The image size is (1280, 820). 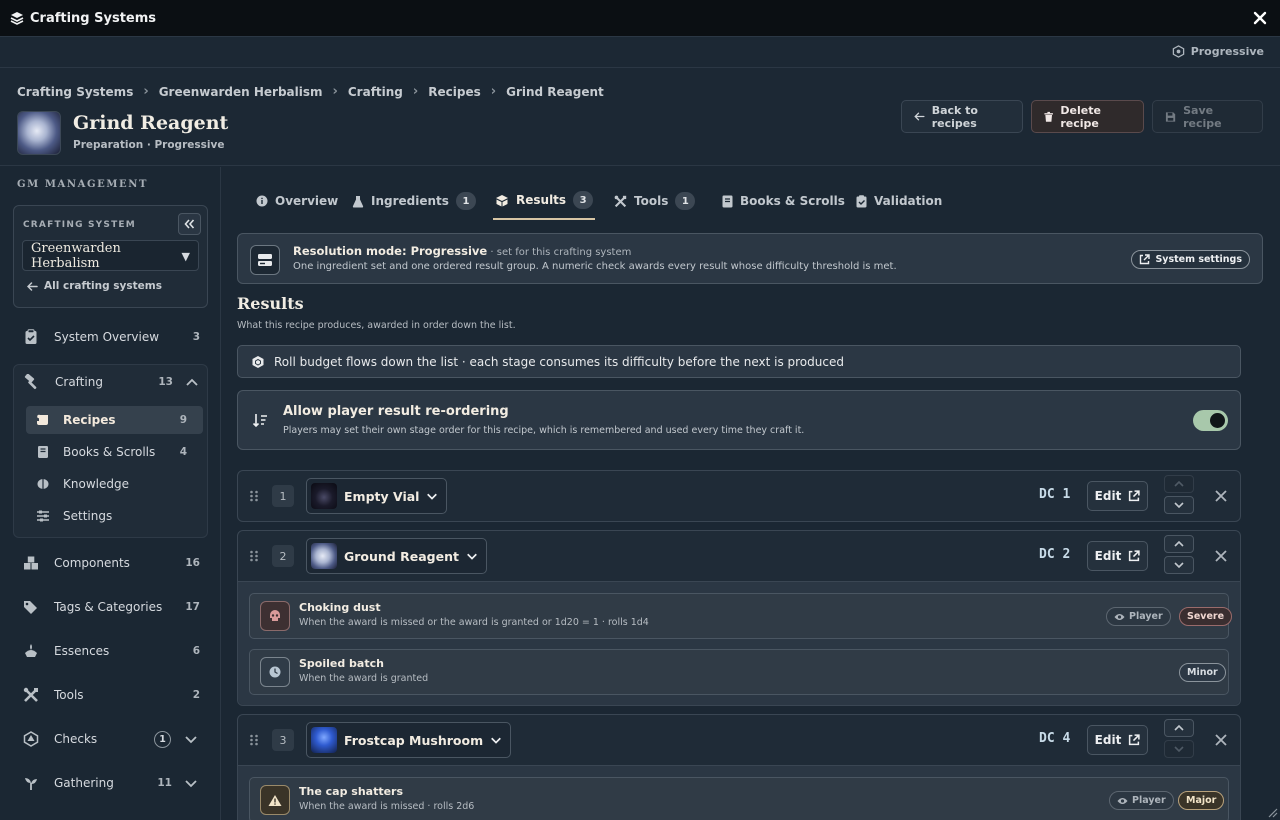 What do you see at coordinates (307, 201) in the screenshot?
I see `tab-label: Overview` at bounding box center [307, 201].